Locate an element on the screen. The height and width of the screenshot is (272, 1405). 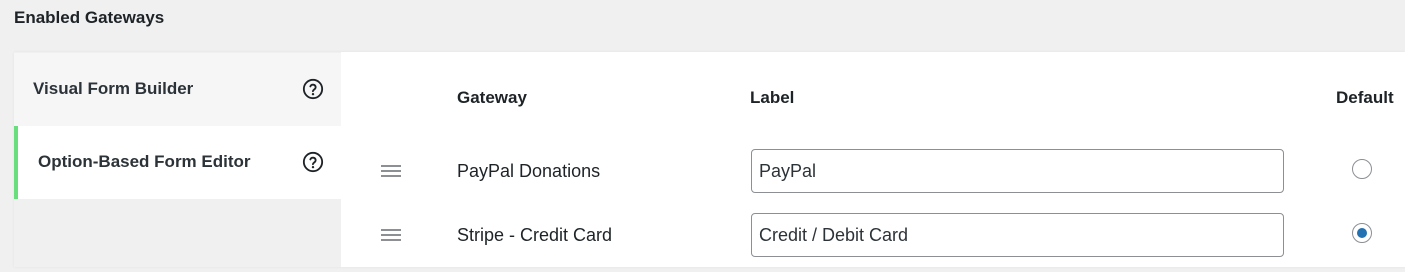
gateway-name: Stripe - Credit Card is located at coordinates (535, 235).